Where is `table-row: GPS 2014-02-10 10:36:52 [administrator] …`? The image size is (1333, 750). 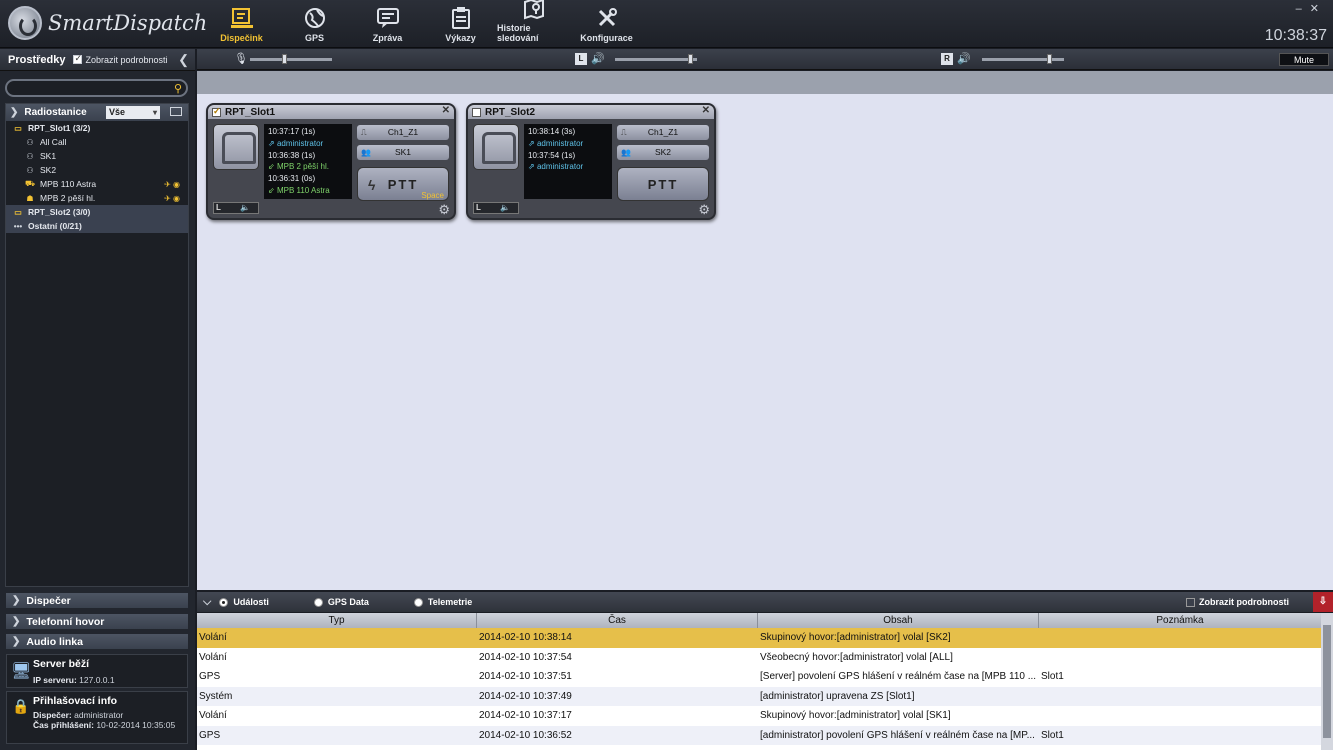 table-row: GPS 2014-02-10 10:36:52 [administrator] … is located at coordinates (765, 735).